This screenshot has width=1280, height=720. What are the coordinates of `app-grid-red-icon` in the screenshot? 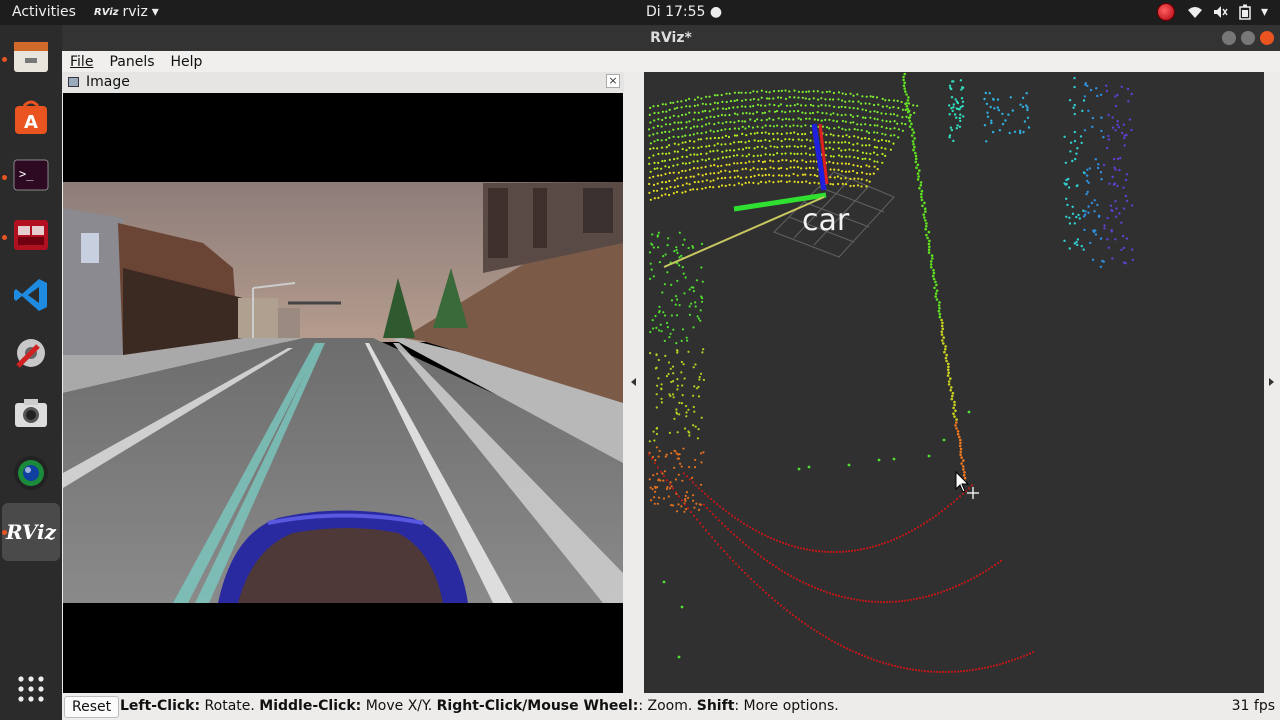 It's located at (31, 235).